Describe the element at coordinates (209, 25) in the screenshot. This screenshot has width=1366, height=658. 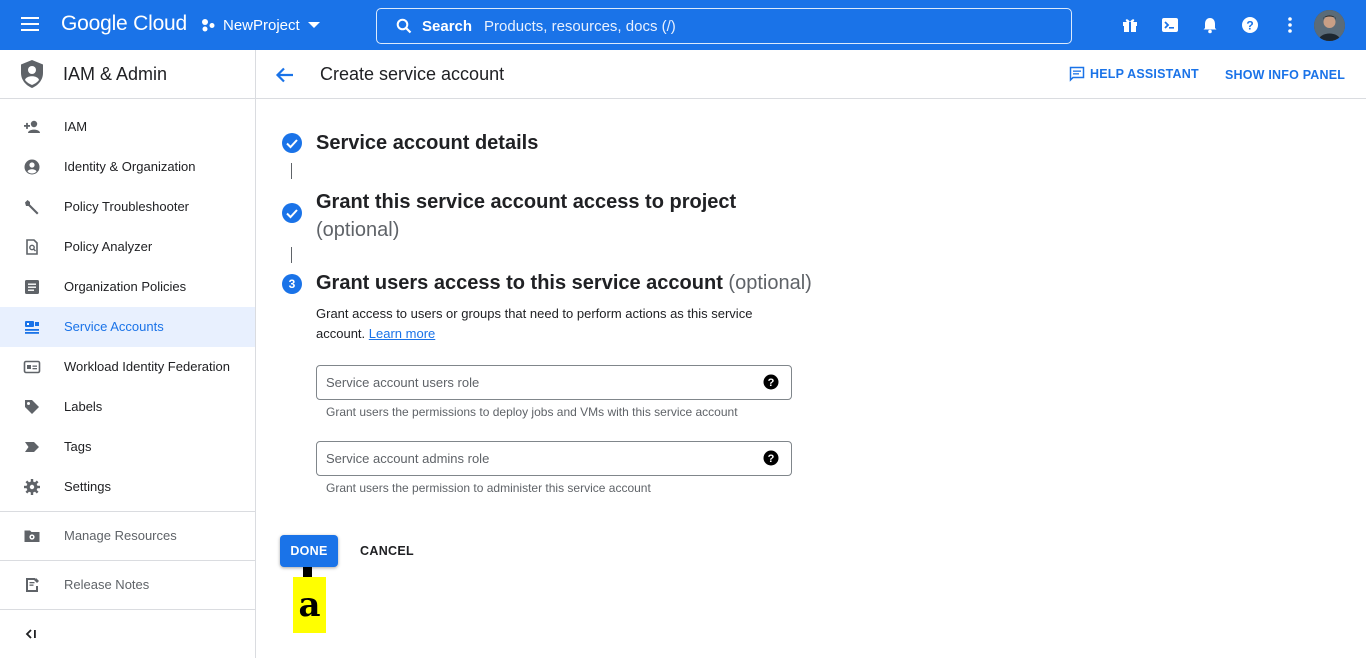
I see `project-icon` at that location.